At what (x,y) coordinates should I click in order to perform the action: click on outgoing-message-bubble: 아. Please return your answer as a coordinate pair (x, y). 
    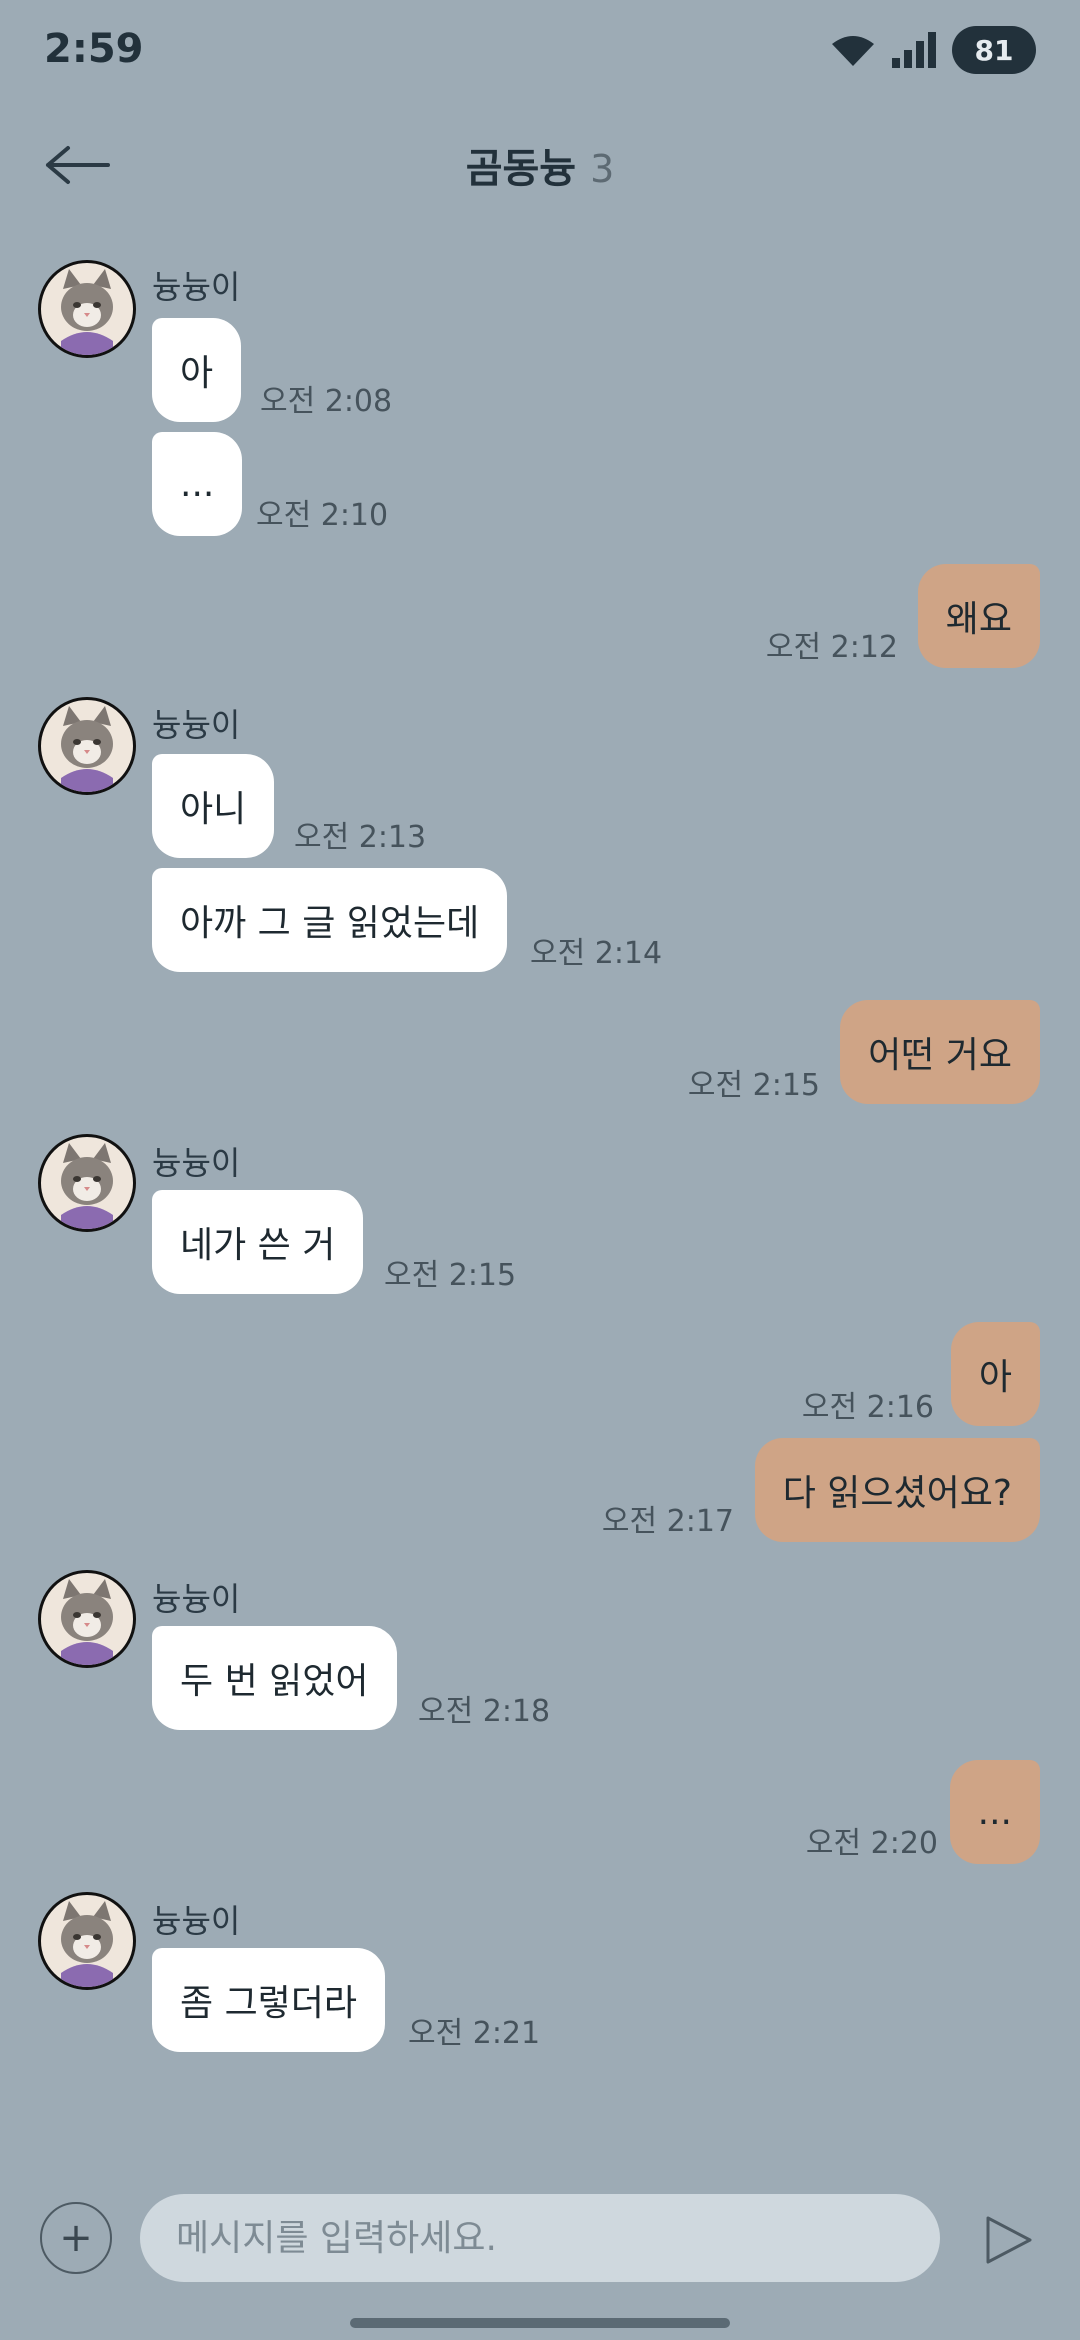
    Looking at the image, I should click on (995, 1374).